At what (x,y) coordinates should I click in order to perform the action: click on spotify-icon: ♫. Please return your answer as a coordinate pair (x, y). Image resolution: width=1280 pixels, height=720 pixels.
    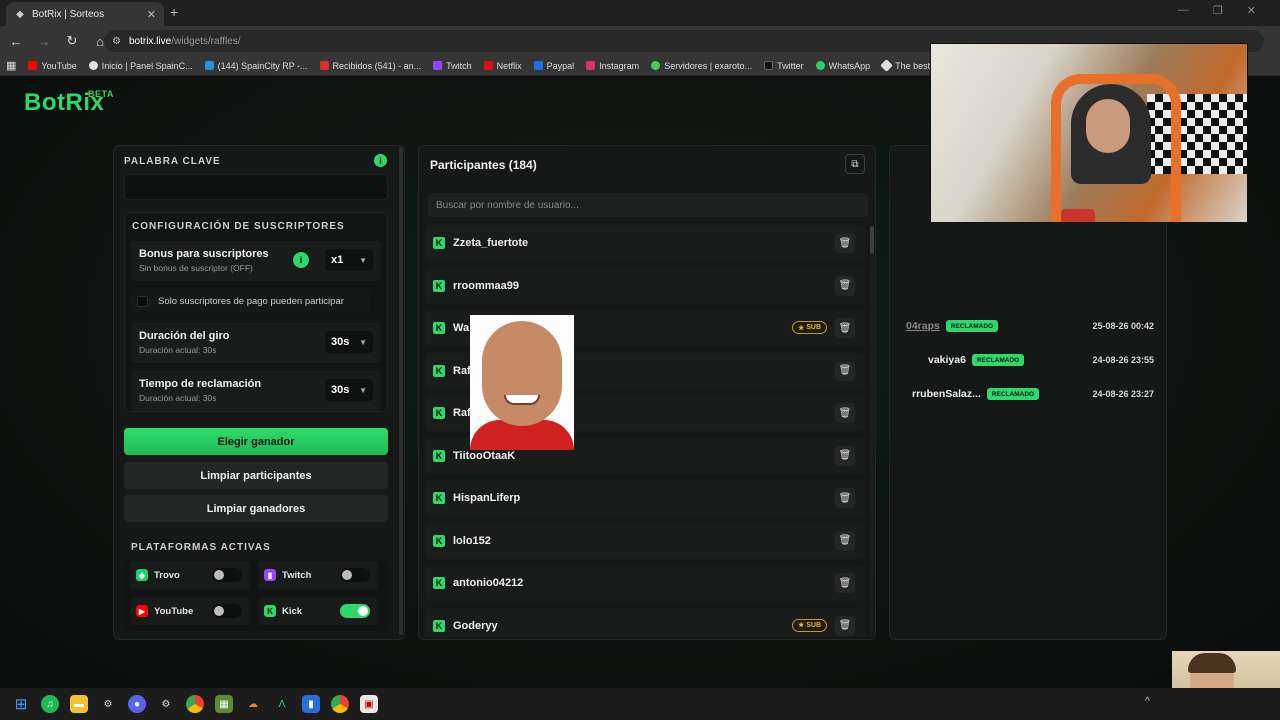
    Looking at the image, I should click on (50, 704).